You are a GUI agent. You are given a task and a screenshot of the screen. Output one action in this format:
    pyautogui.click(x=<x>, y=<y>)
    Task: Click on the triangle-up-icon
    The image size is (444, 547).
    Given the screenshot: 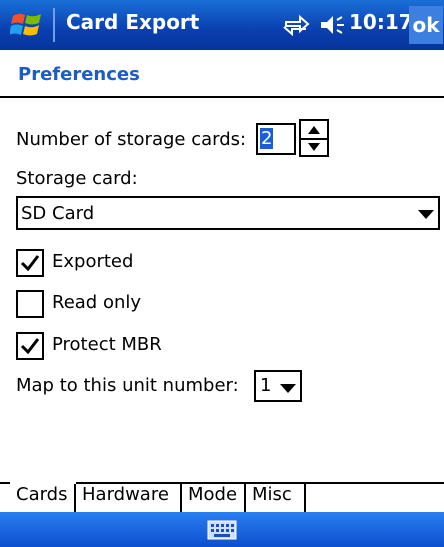 What is the action you would take?
    pyautogui.click(x=314, y=129)
    